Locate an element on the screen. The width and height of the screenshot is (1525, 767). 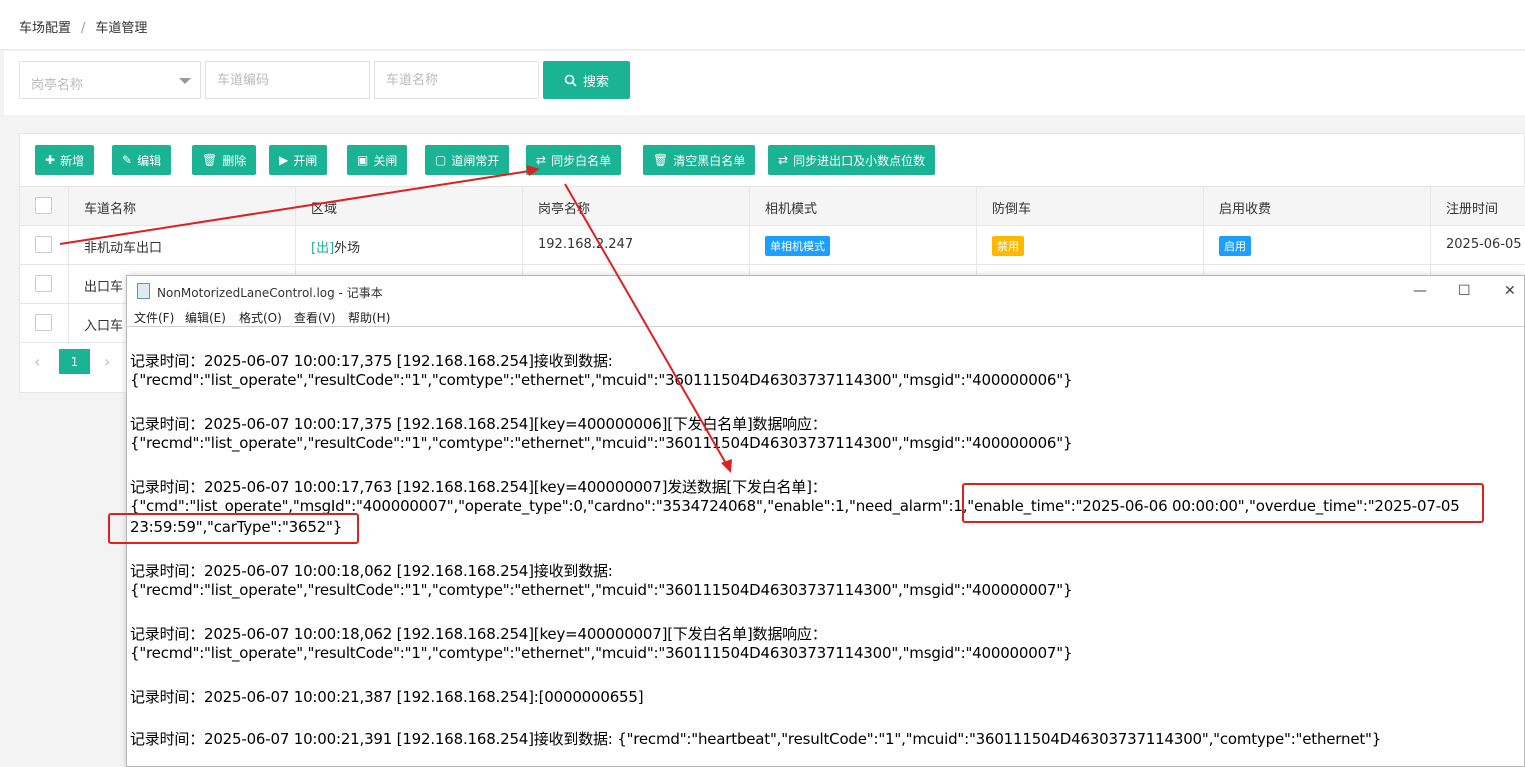
lane-name-input is located at coordinates (456, 80).